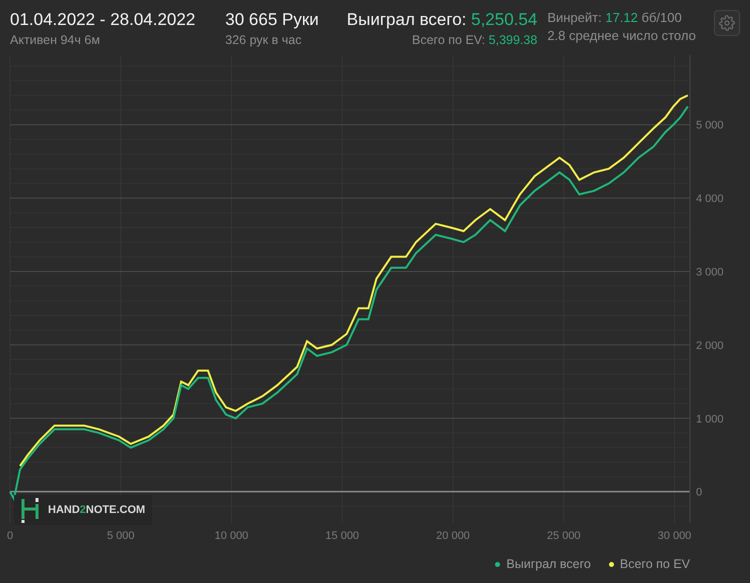 Image resolution: width=750 pixels, height=583 pixels. What do you see at coordinates (442, 20) in the screenshot?
I see `total-won: Выиграл всего: 5,250.54` at bounding box center [442, 20].